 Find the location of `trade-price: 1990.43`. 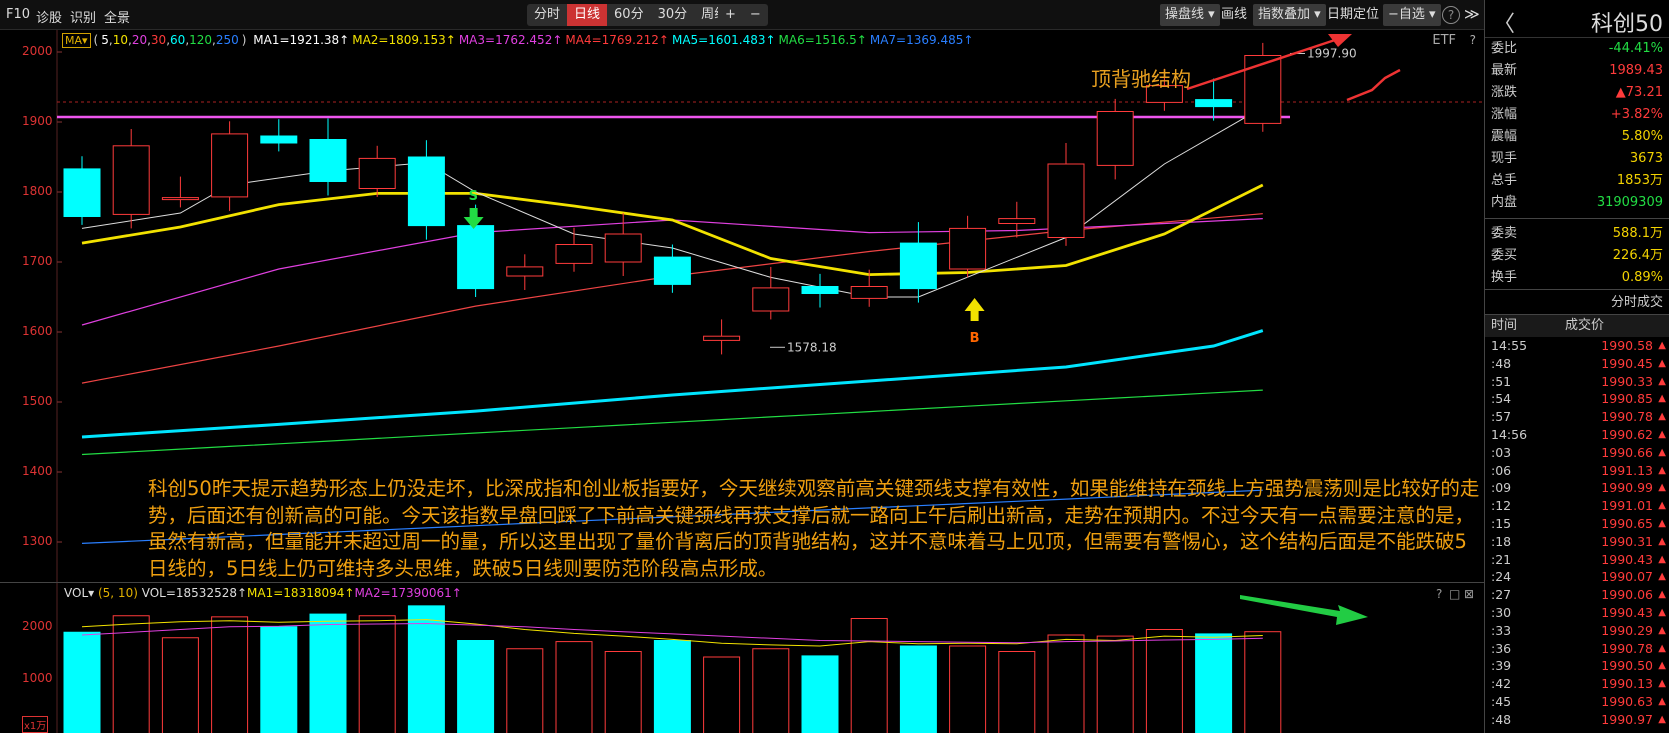

trade-price: 1990.43 is located at coordinates (1627, 559).